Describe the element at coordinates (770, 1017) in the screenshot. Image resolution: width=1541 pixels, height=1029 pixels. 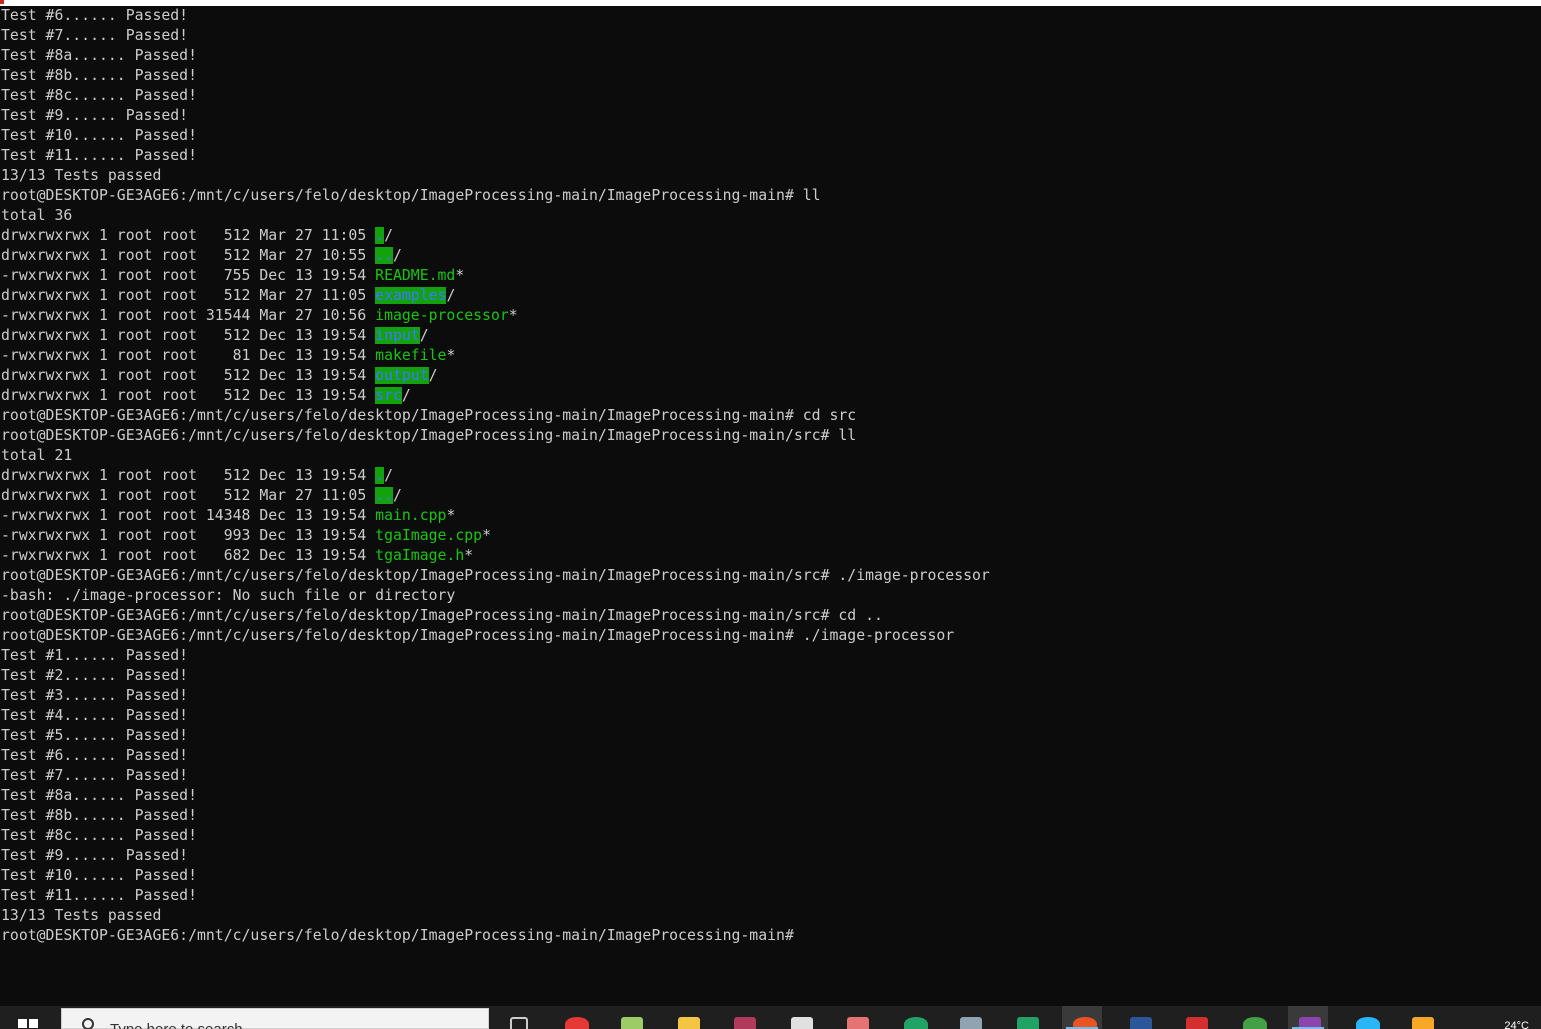
I see `taskbar: Type here to search 24°C` at that location.